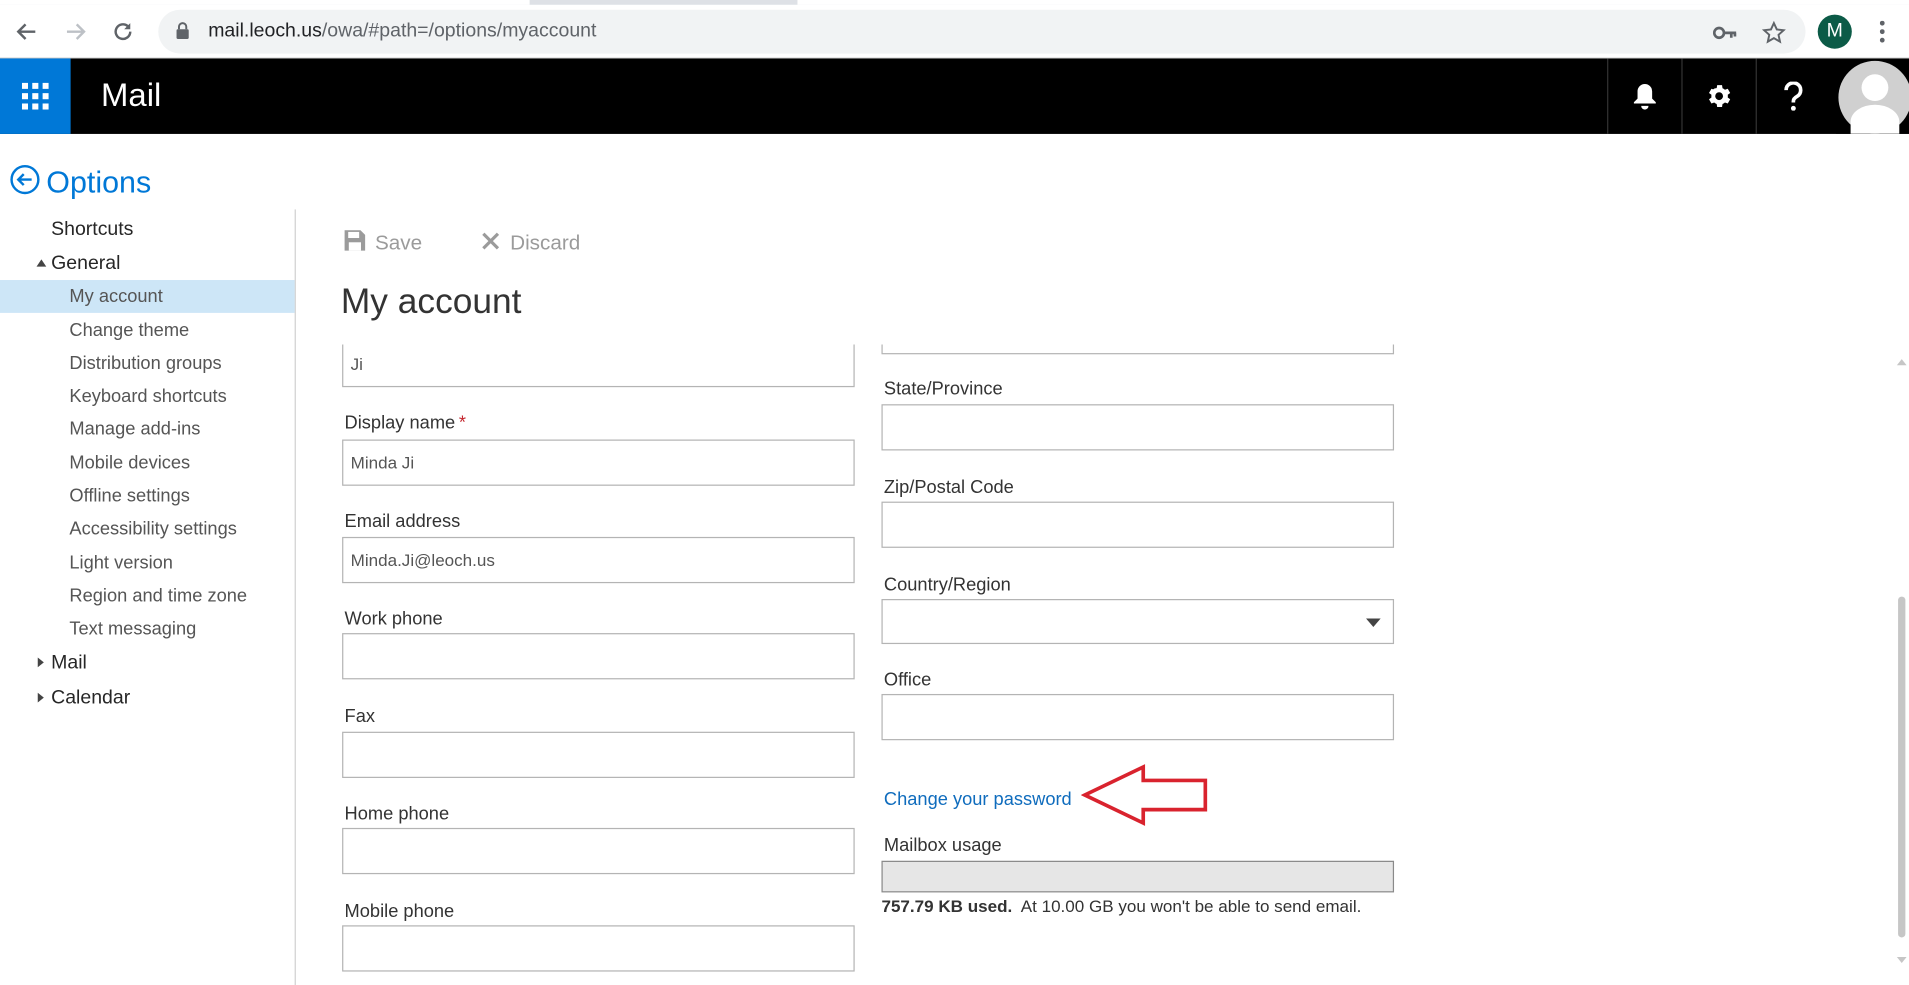 This screenshot has height=985, width=1909. I want to click on fax-label: Fax, so click(360, 716).